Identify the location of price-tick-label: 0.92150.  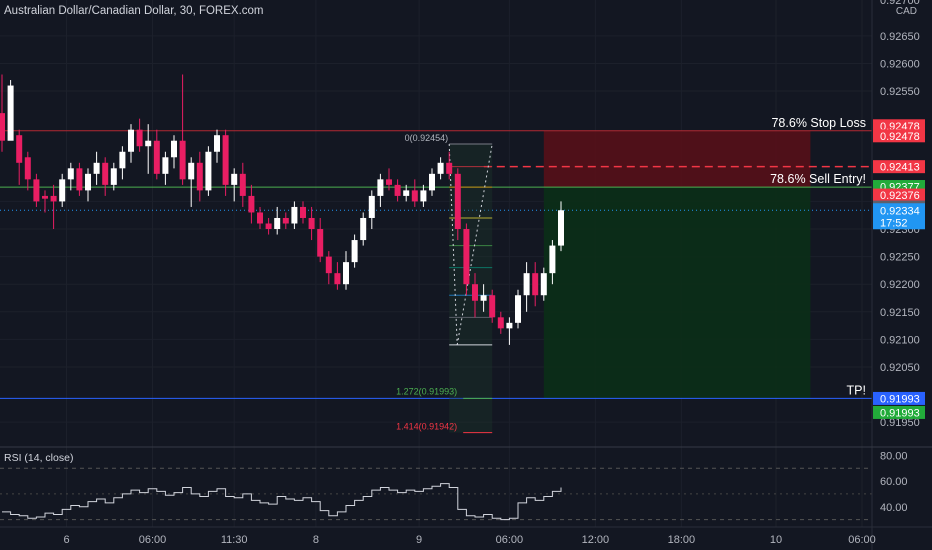
(900, 313).